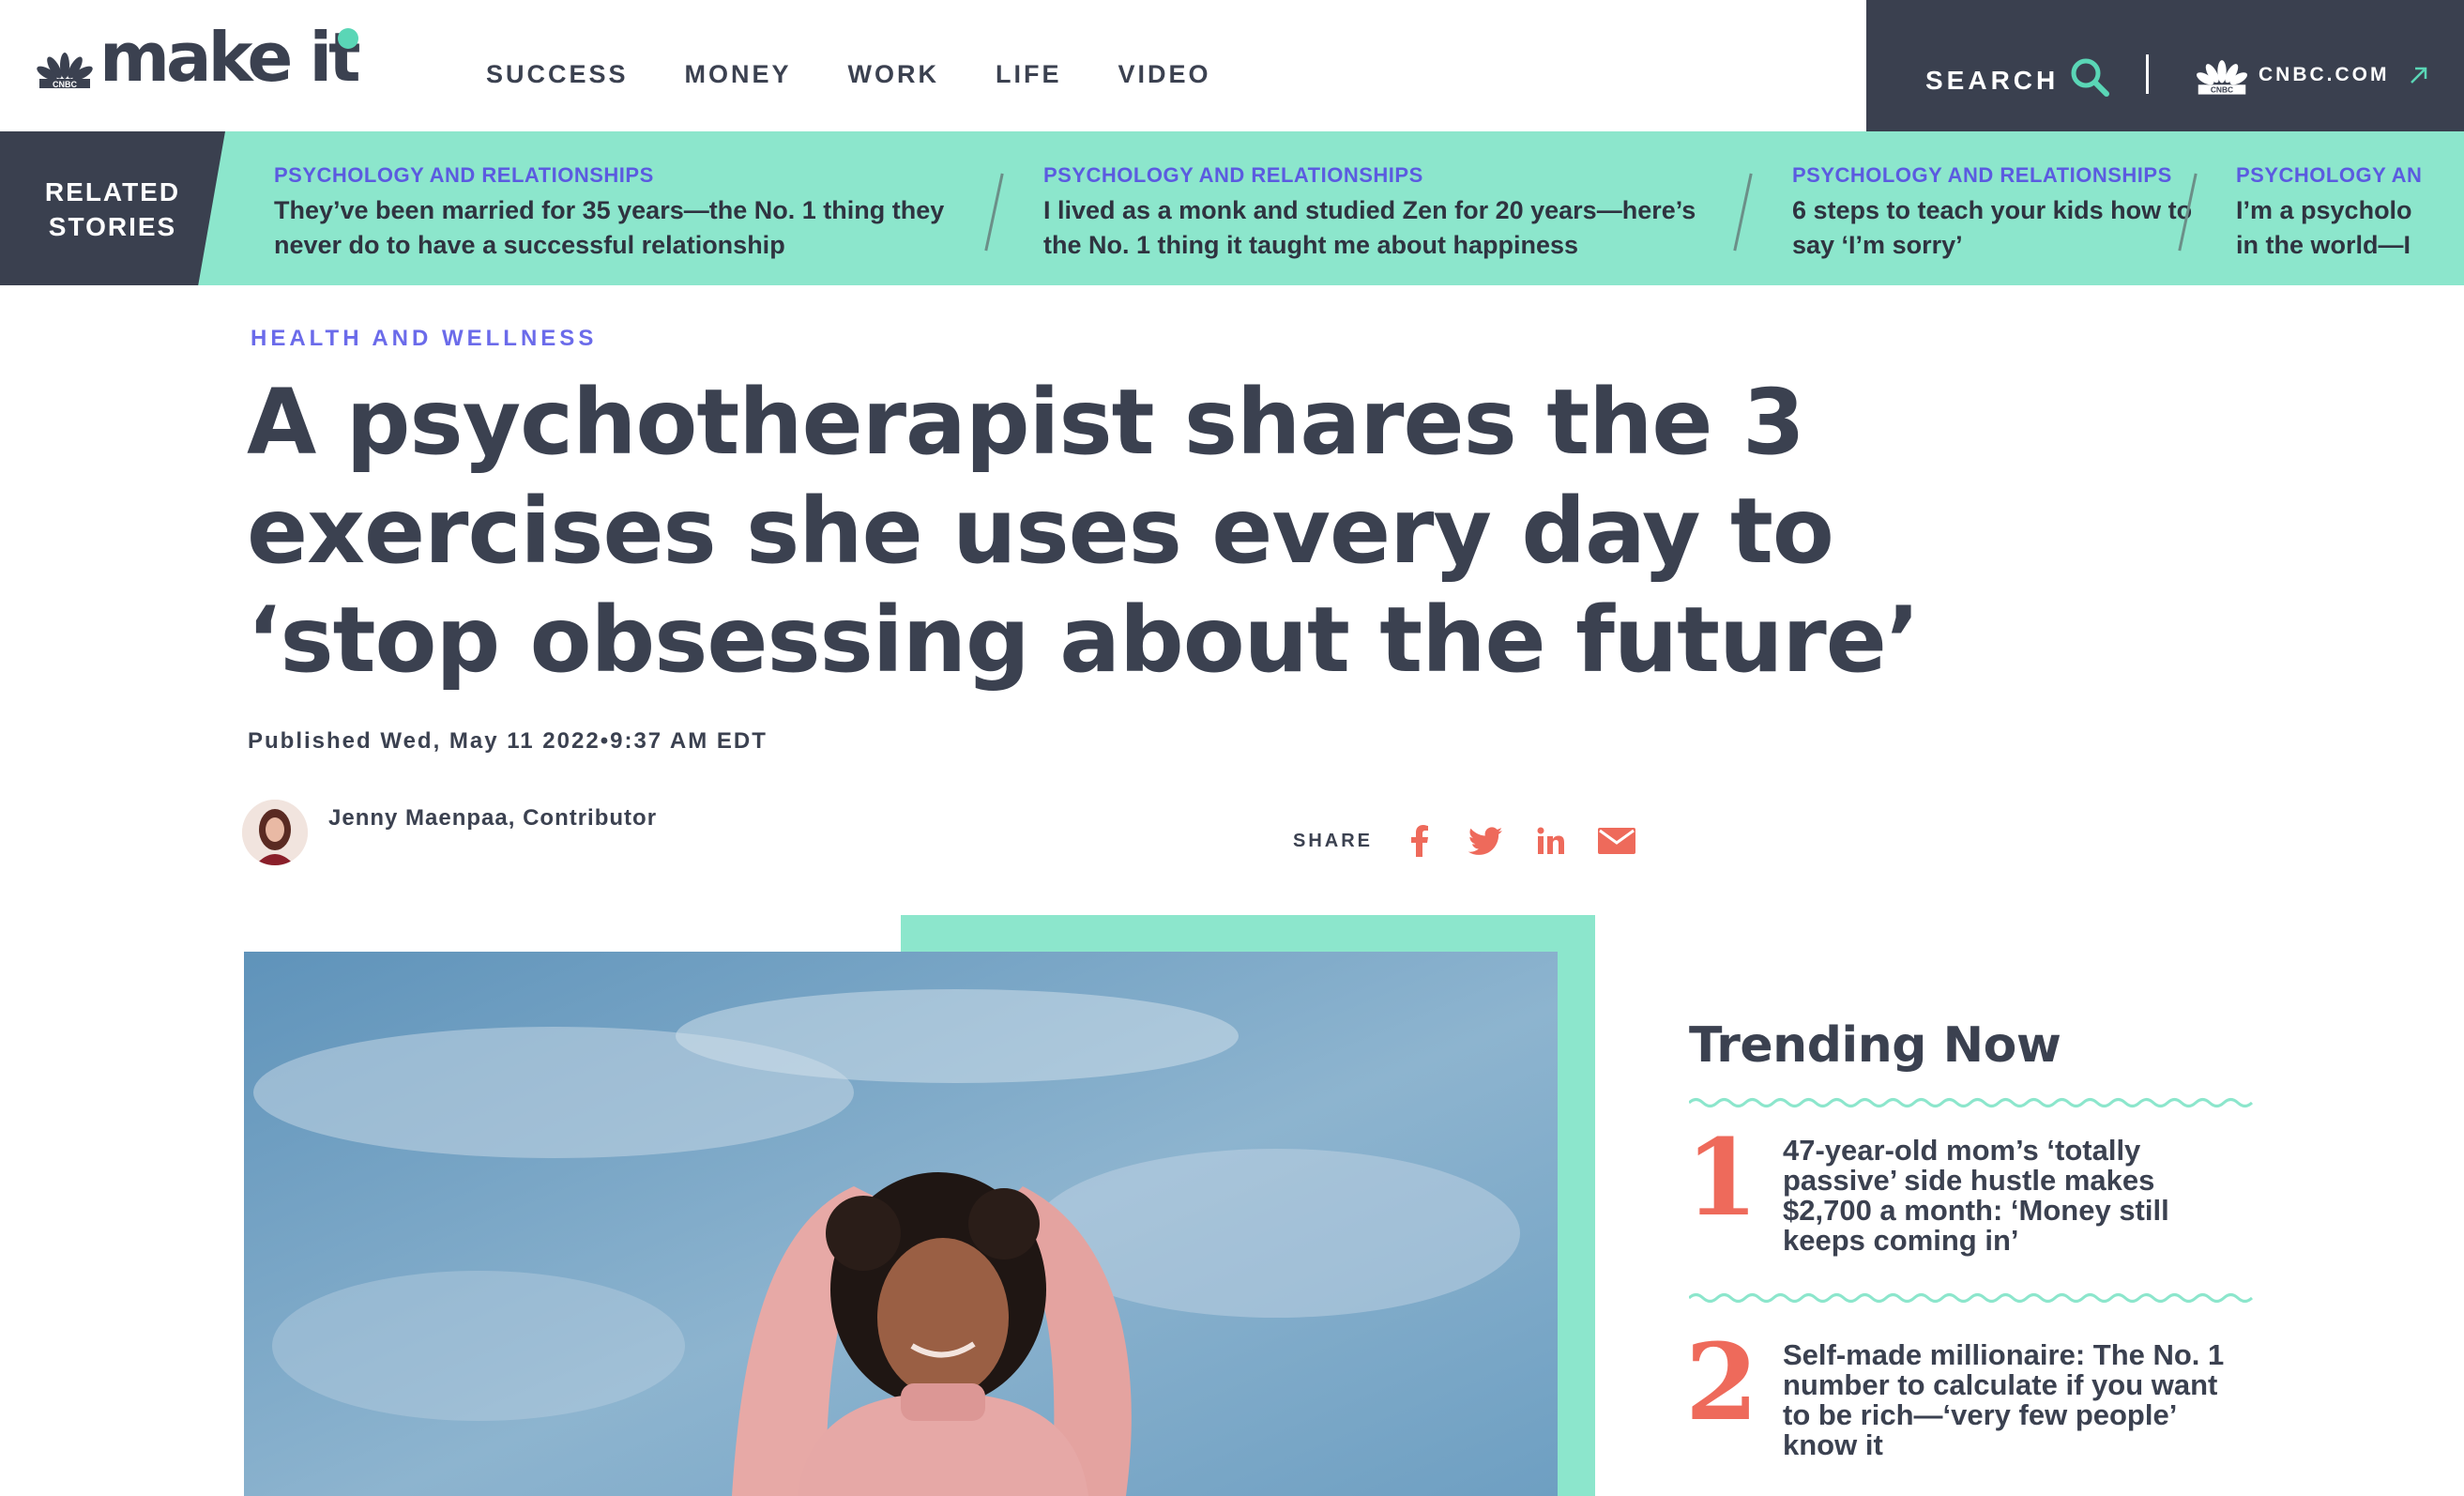 The height and width of the screenshot is (1496, 2464). Describe the element at coordinates (1485, 841) in the screenshot. I see `twitter-icon` at that location.